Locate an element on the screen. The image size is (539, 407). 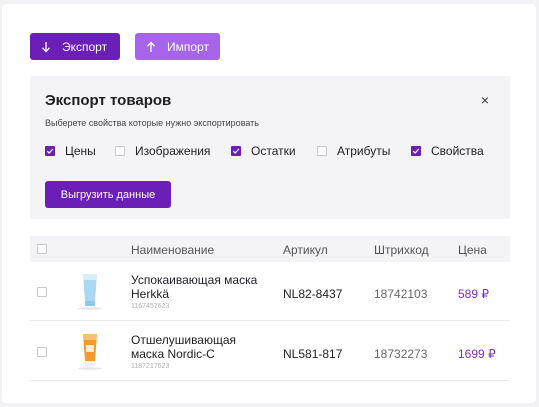
close-icon: × is located at coordinates (485, 100).